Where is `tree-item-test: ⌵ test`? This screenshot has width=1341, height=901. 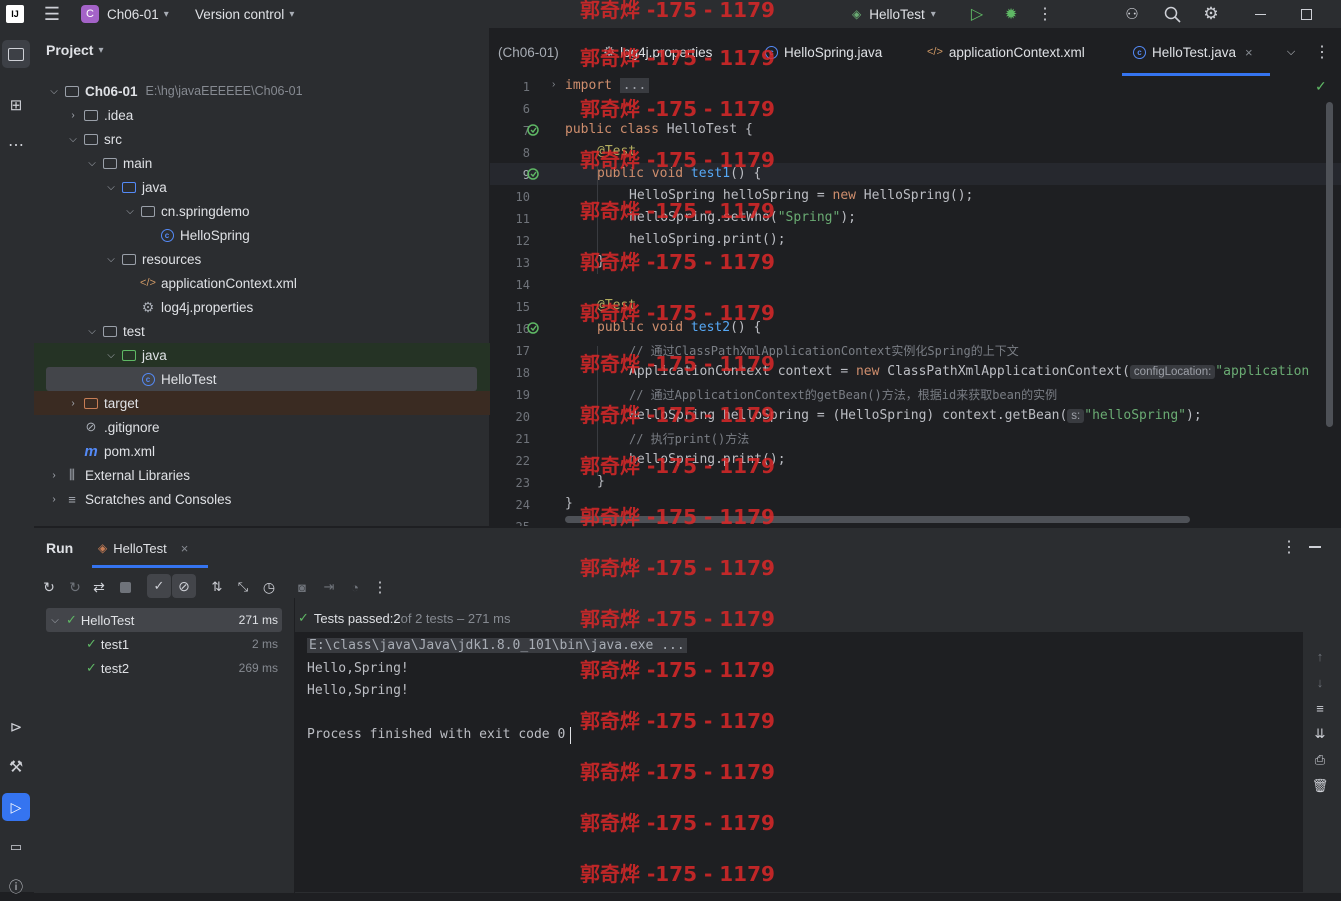
tree-item-test: ⌵ test is located at coordinates (287, 331).